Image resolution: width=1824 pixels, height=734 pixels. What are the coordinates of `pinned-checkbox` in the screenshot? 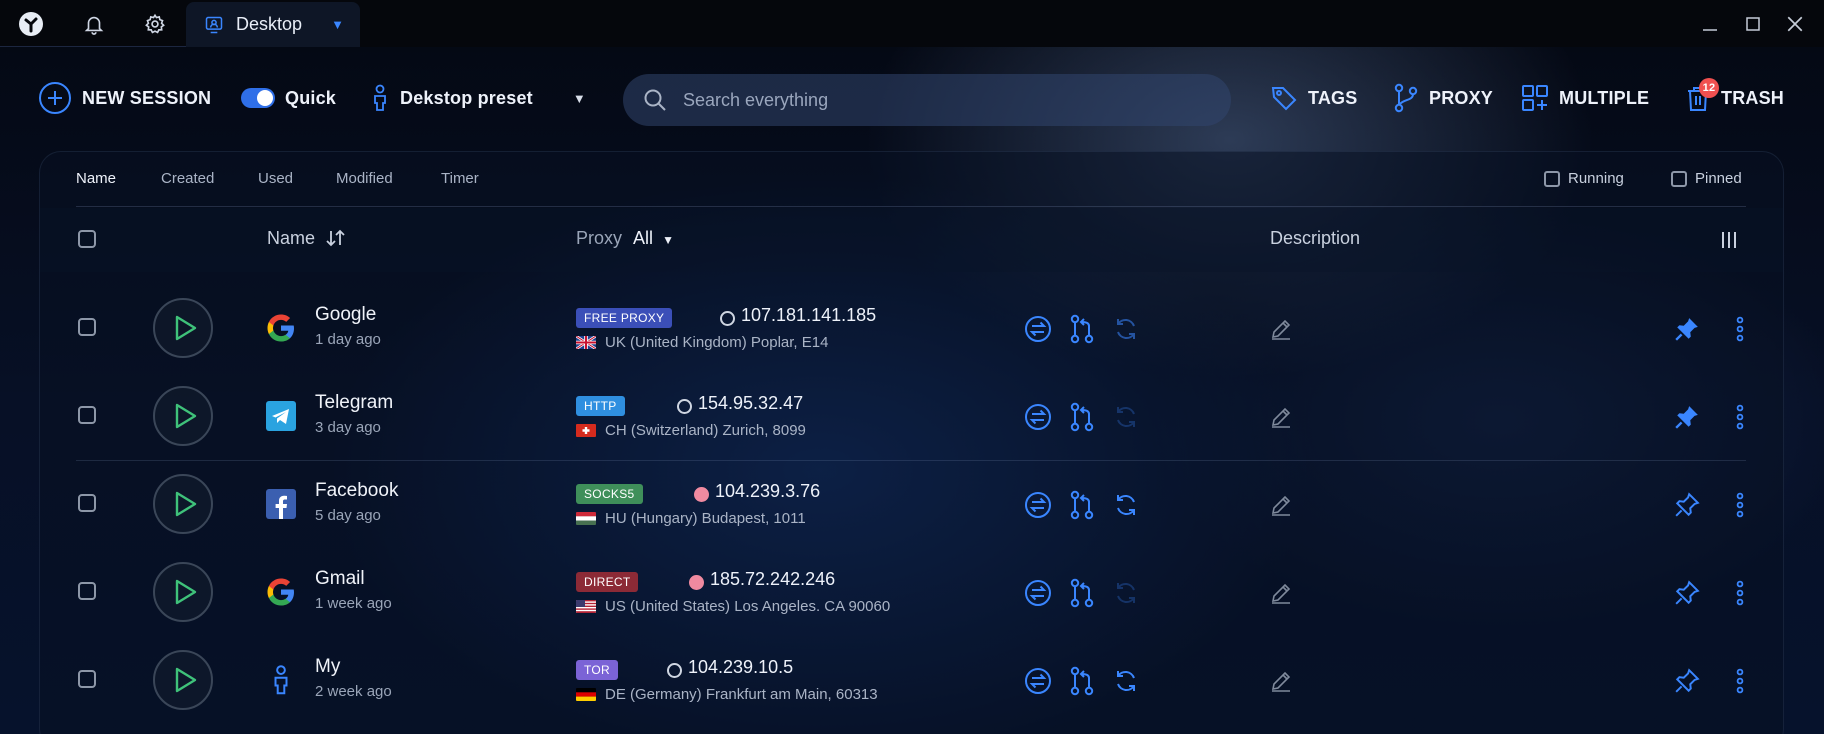 It's located at (1679, 178).